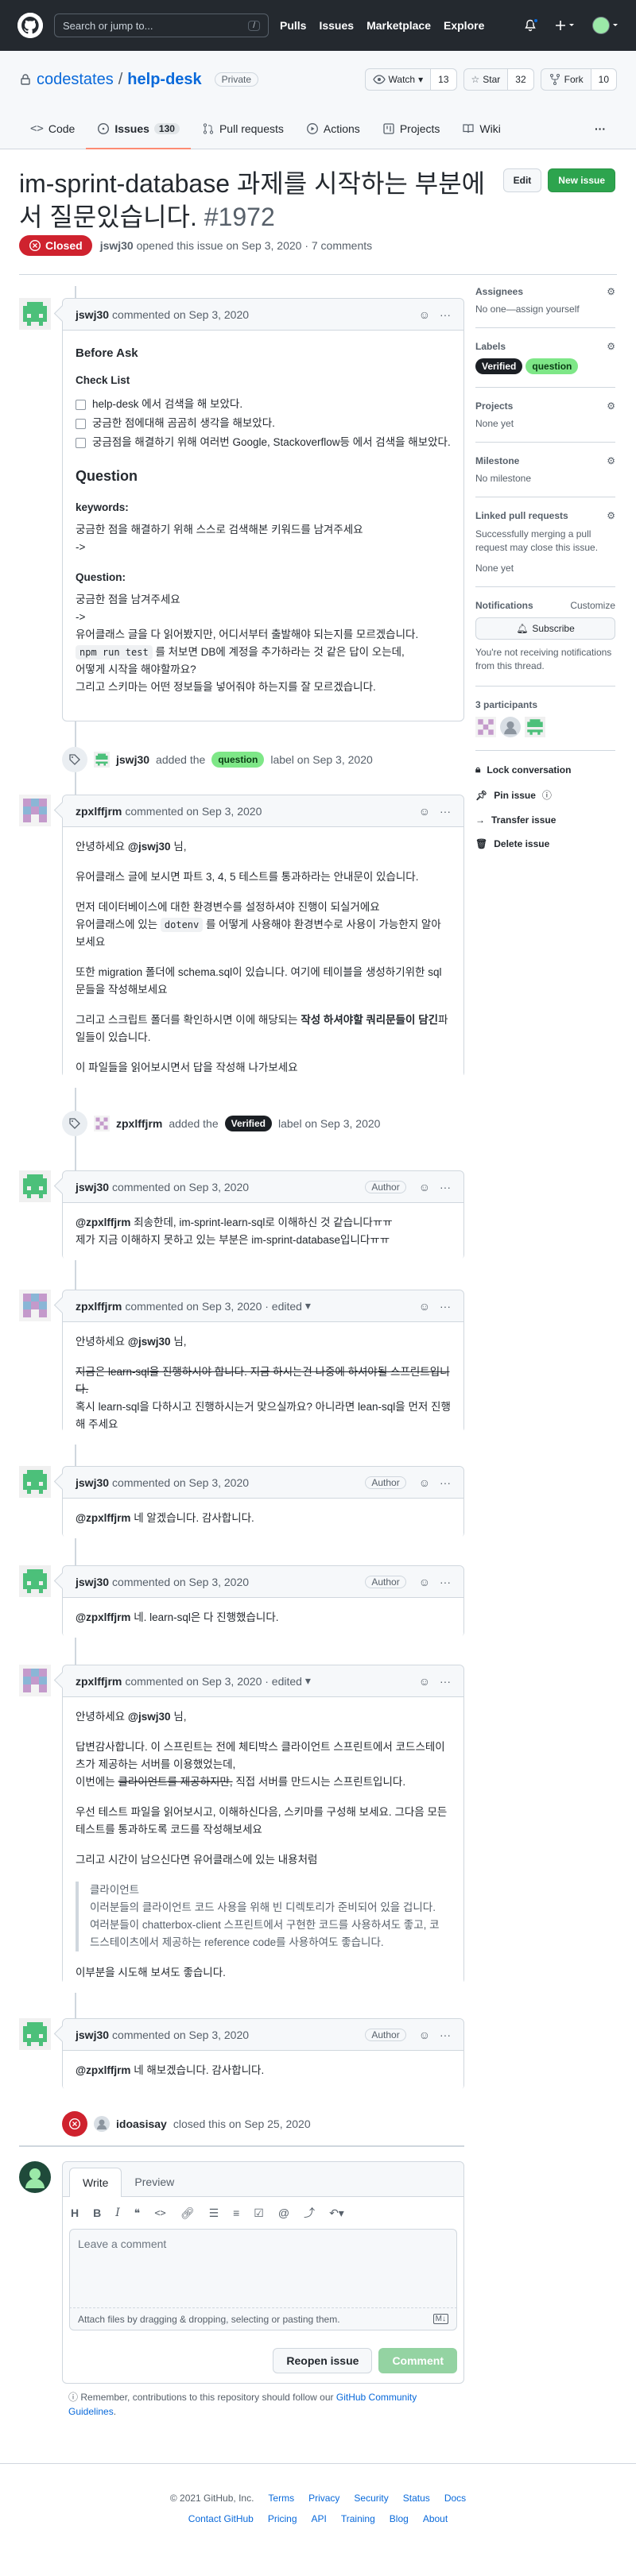  What do you see at coordinates (97, 2213) in the screenshot?
I see `bold-icon: B` at bounding box center [97, 2213].